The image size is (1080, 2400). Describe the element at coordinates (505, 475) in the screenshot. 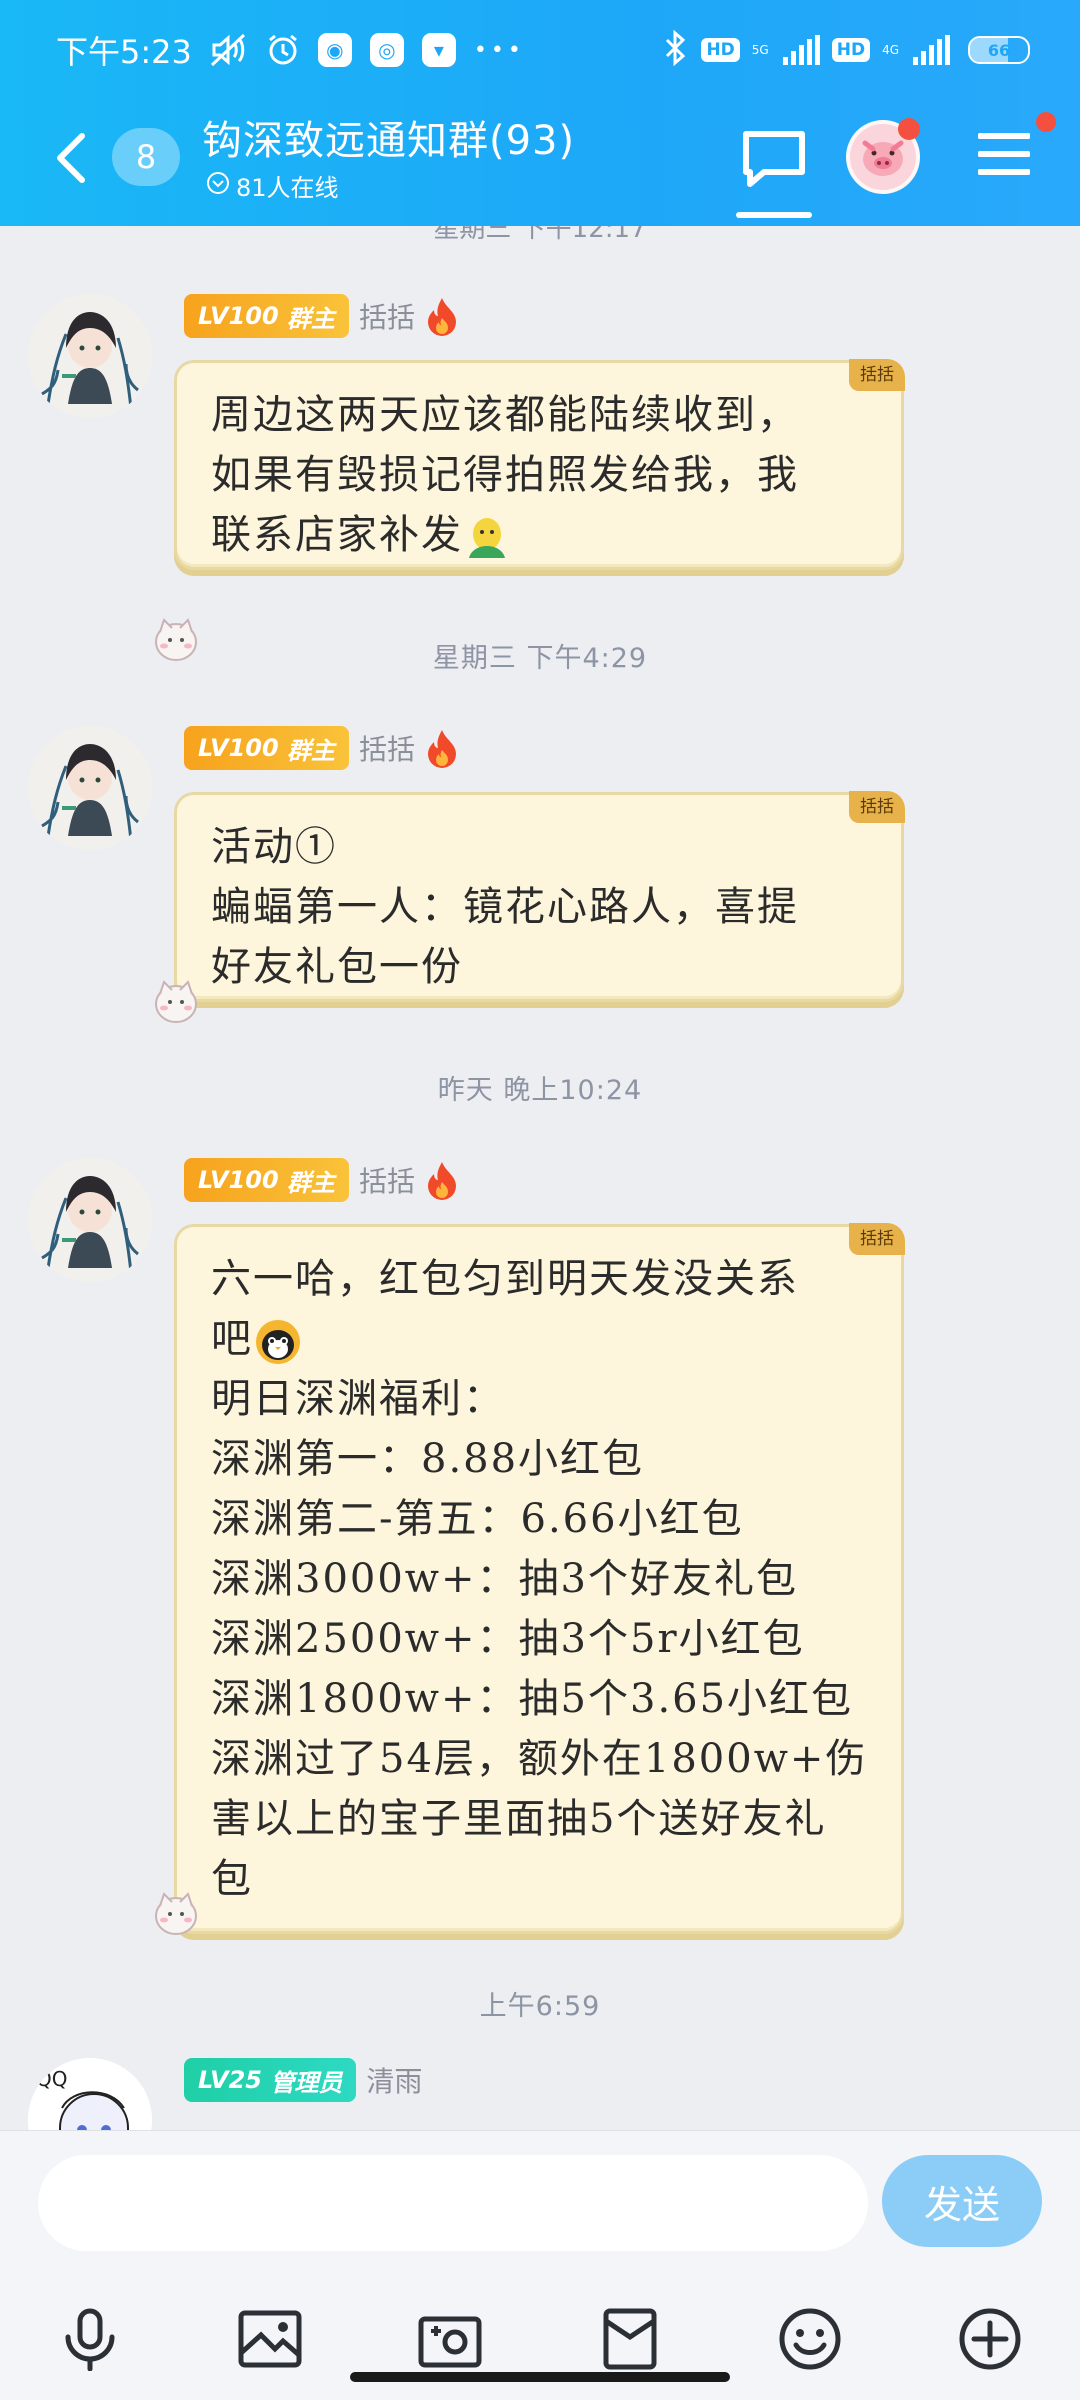

I see `message-line: 如果有毁损记得拍照发给我，我` at that location.